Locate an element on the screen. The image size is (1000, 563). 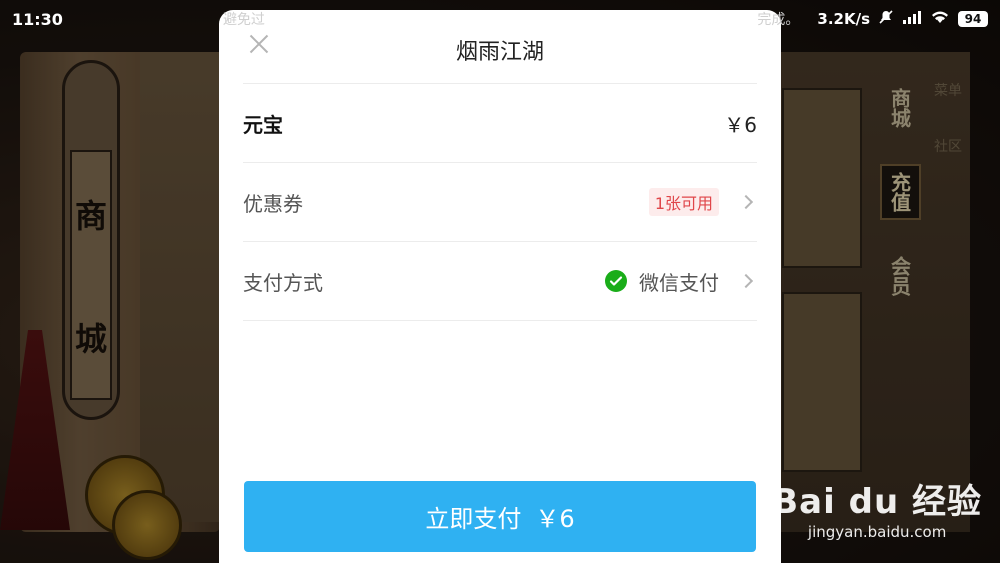
baidu-watermark: Bai du 经验 jingyan.baidu.com is located at coordinates (877, 507).